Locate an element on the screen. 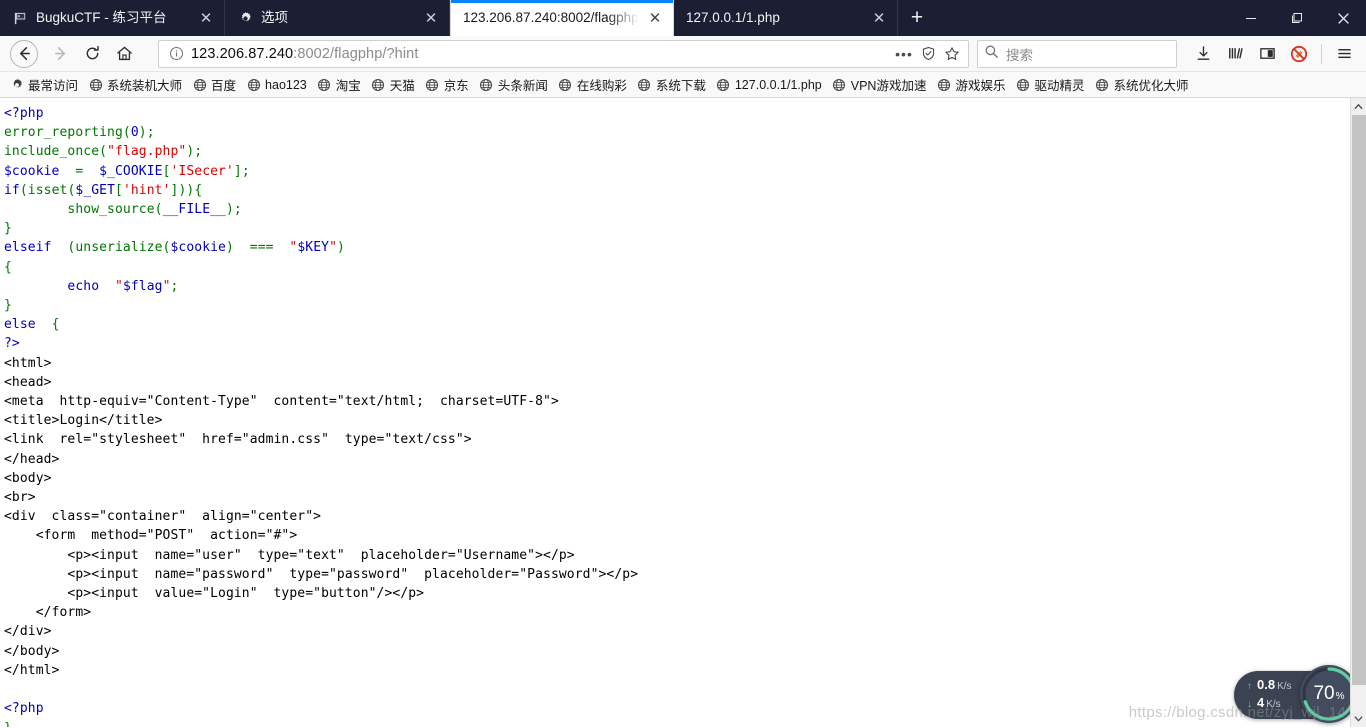 This screenshot has height=728, width=1366. download-icon is located at coordinates (1203, 54).